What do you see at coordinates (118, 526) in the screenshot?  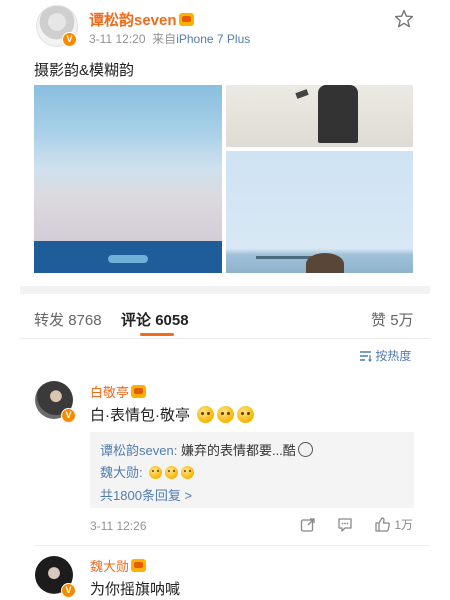 I see `comment-timestamp: 3-11 12:26` at bounding box center [118, 526].